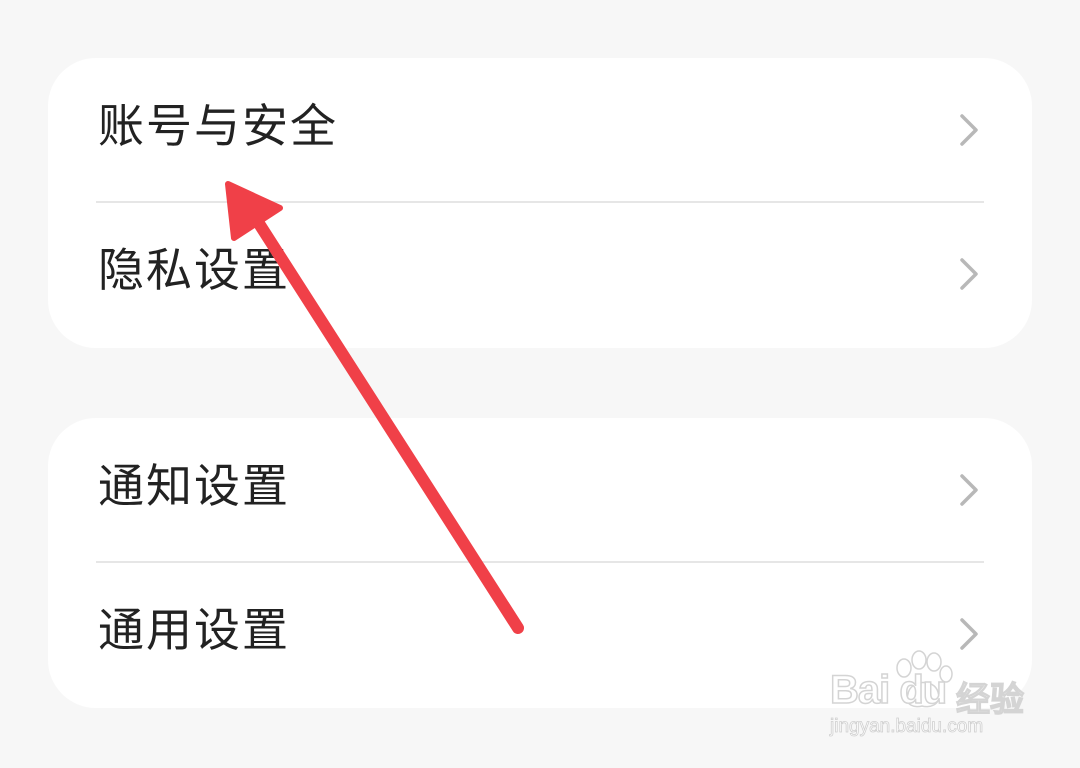 Image resolution: width=1080 pixels, height=768 pixels. I want to click on settings-item-label: 隐私设置, so click(194, 270).